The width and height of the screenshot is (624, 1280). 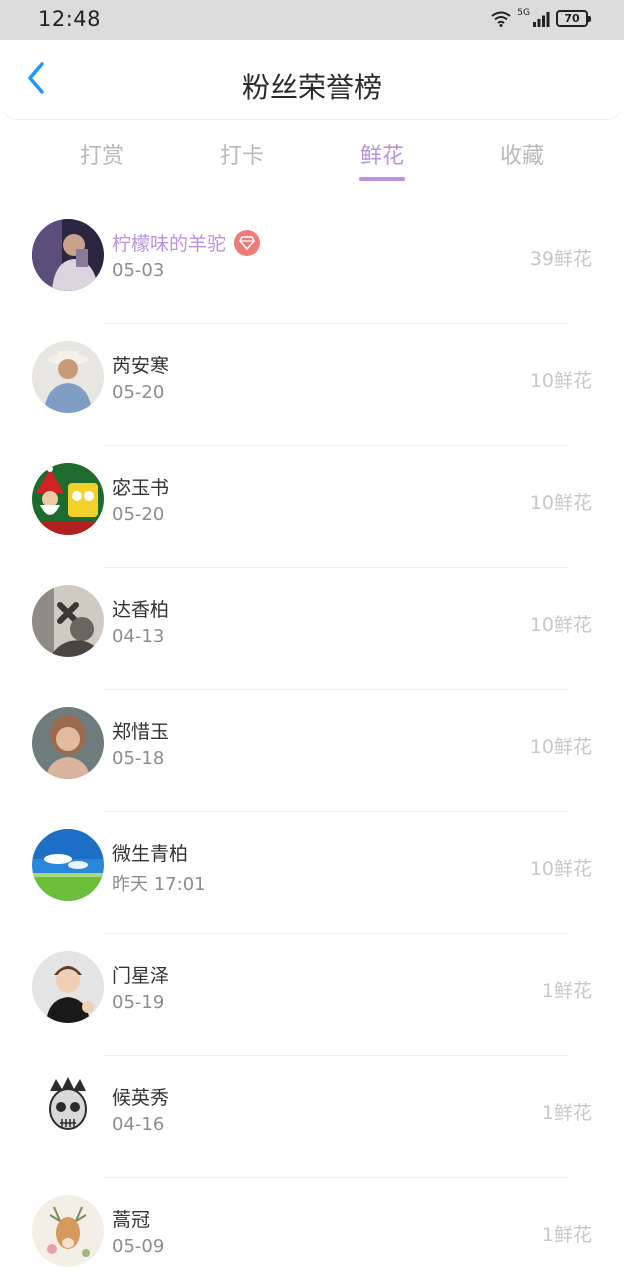 I want to click on fan-name: 达香柏, so click(x=141, y=610).